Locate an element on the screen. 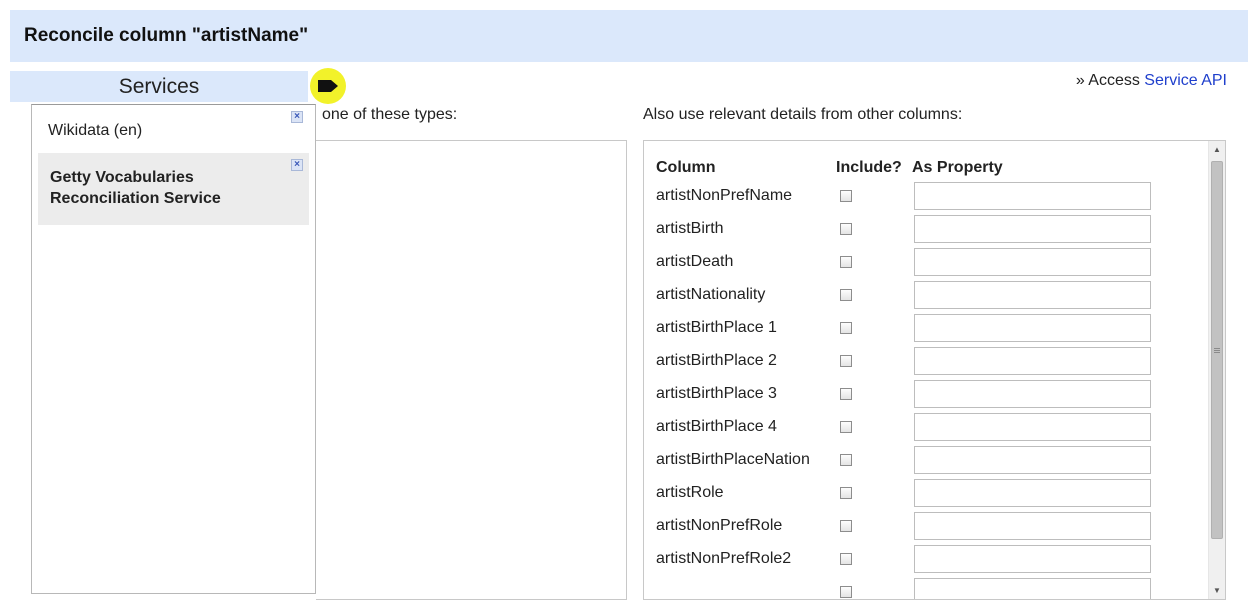  column-table-header: Column Include? As Property is located at coordinates (903, 168).